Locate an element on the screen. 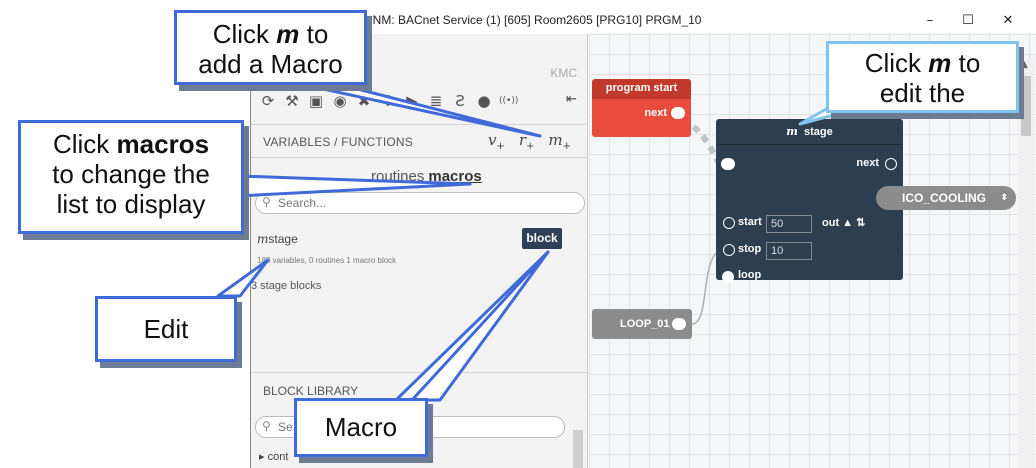  macro-usage-count: 3 stage blocks is located at coordinates (286, 286).